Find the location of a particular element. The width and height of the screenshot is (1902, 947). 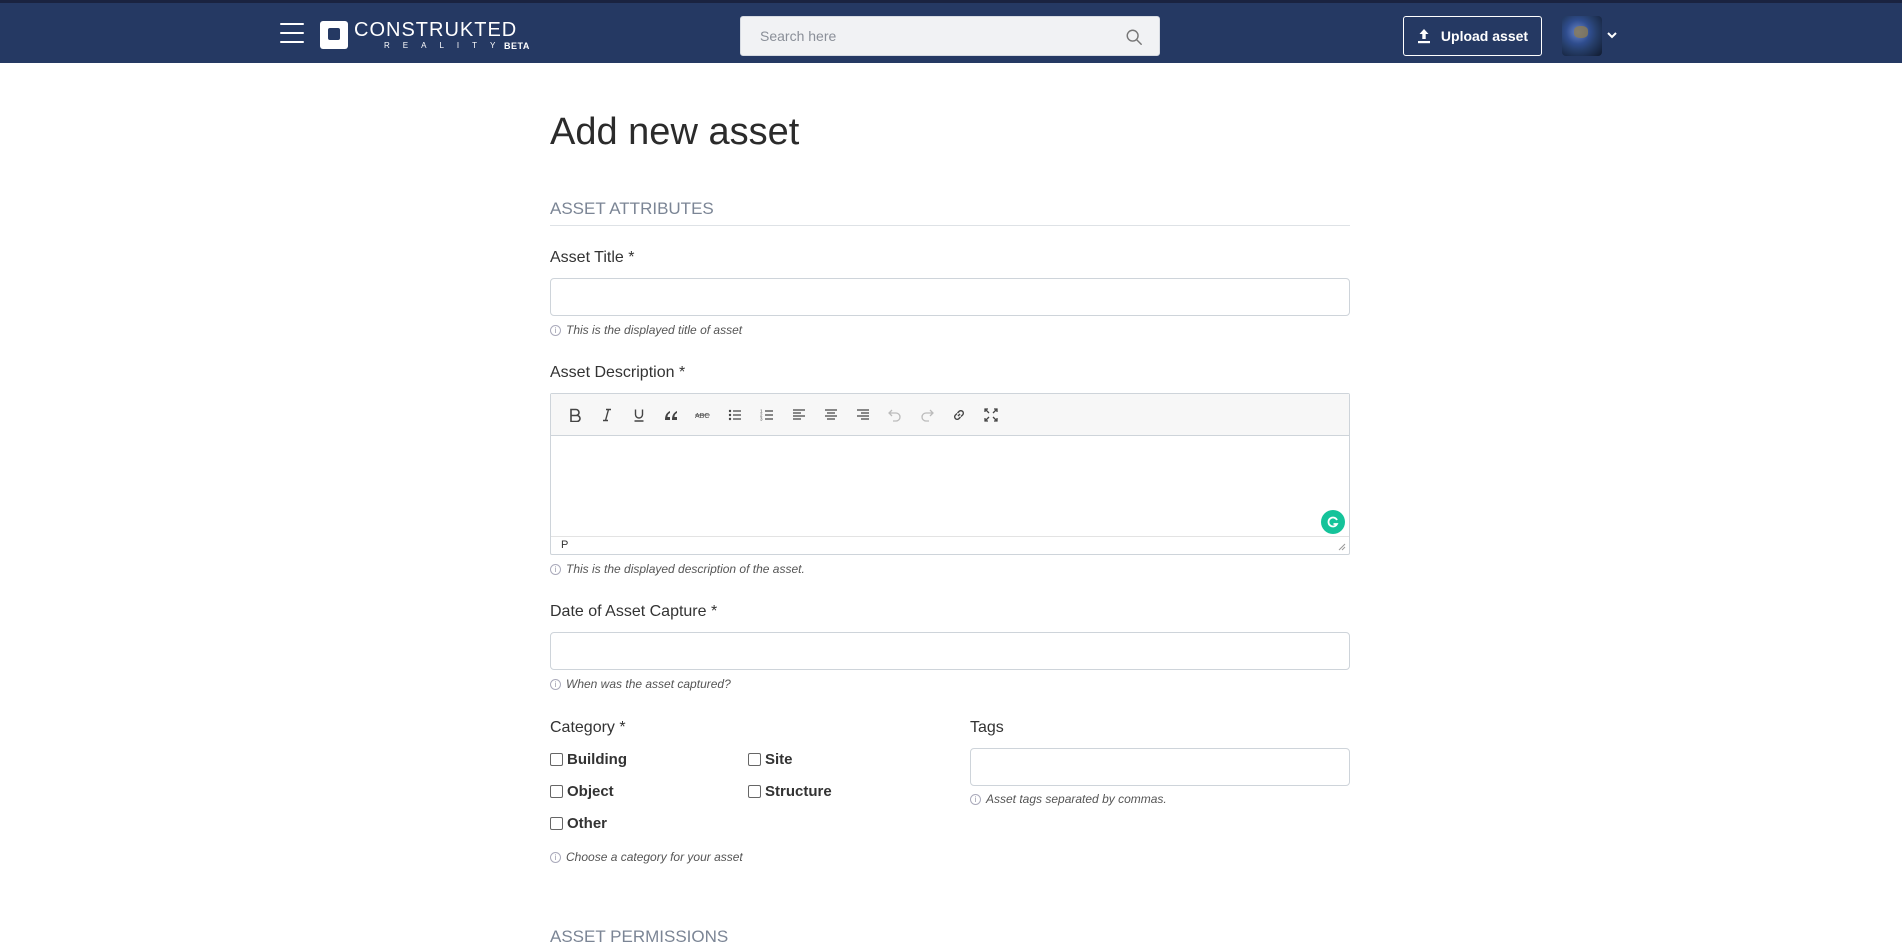

capture-date-help-text: When was the asset captured? is located at coordinates (648, 684).